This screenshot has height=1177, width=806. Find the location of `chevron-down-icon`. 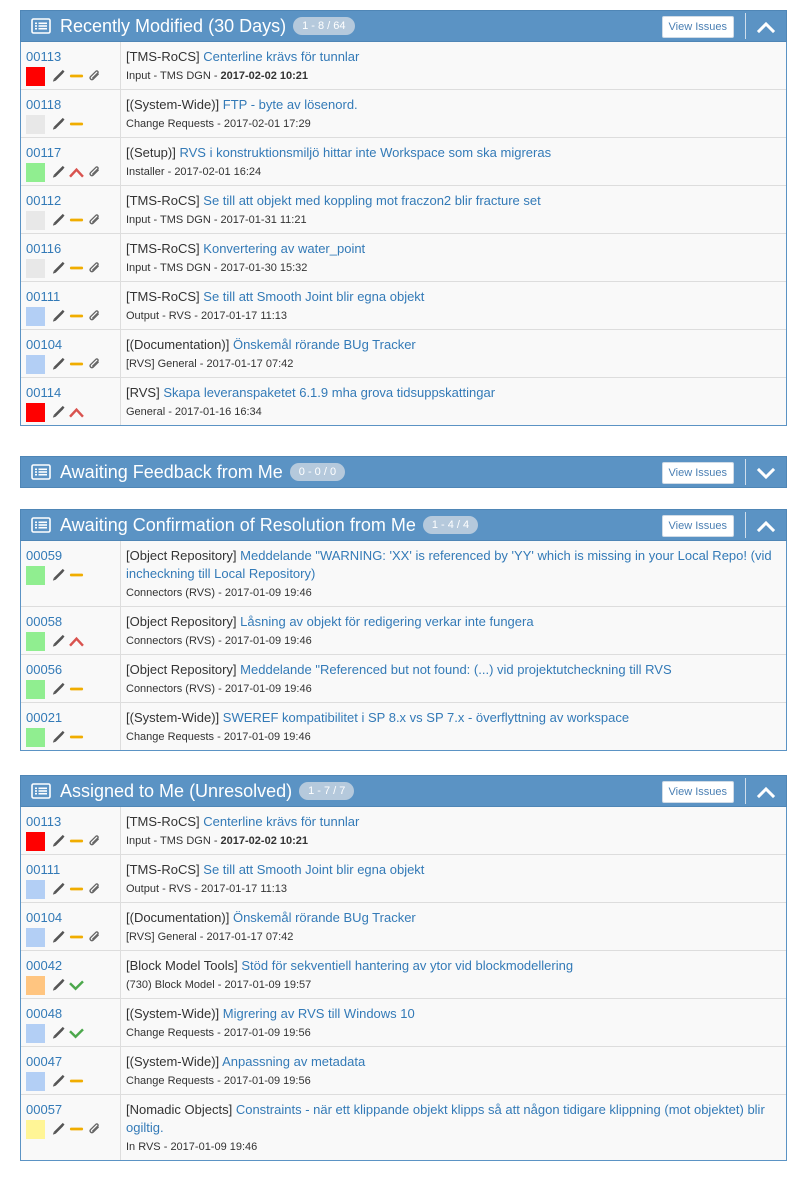

chevron-down-icon is located at coordinates (766, 473).